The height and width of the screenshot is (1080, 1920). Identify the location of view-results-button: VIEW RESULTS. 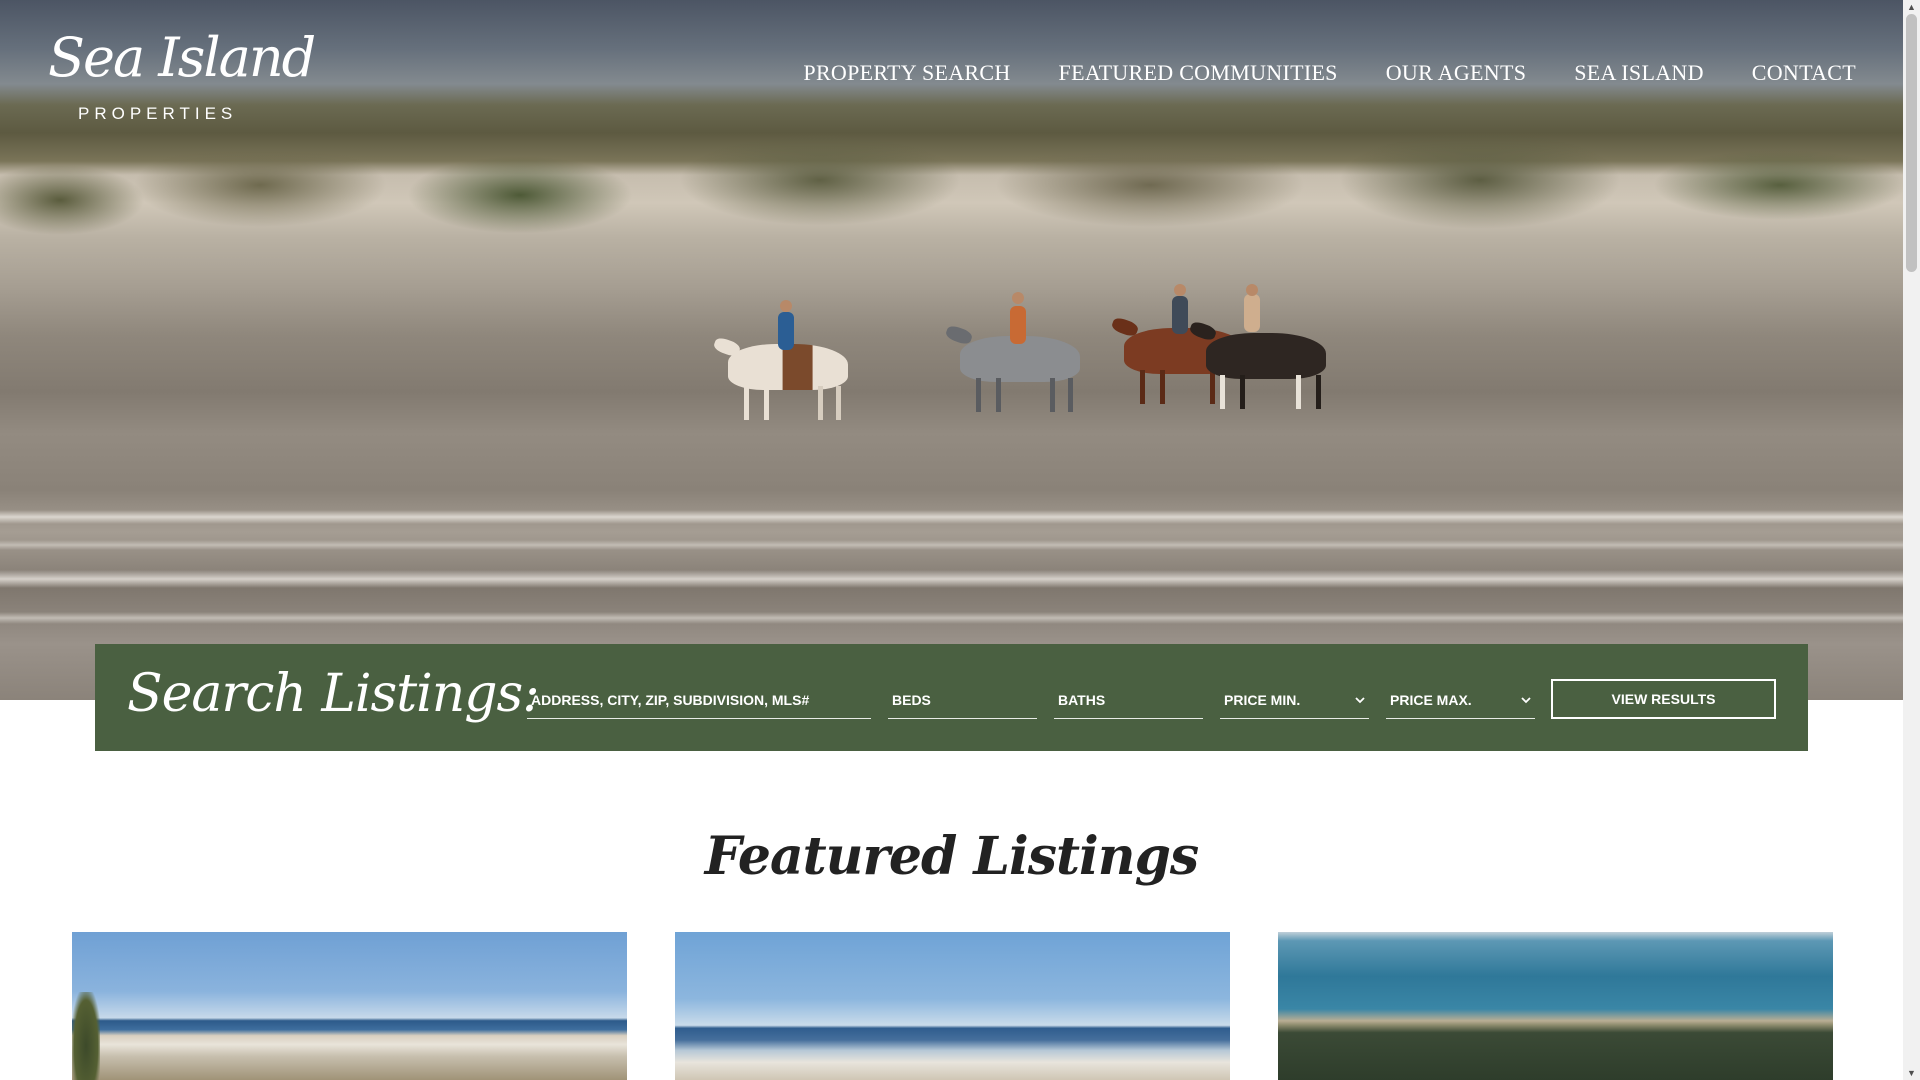
(1663, 699).